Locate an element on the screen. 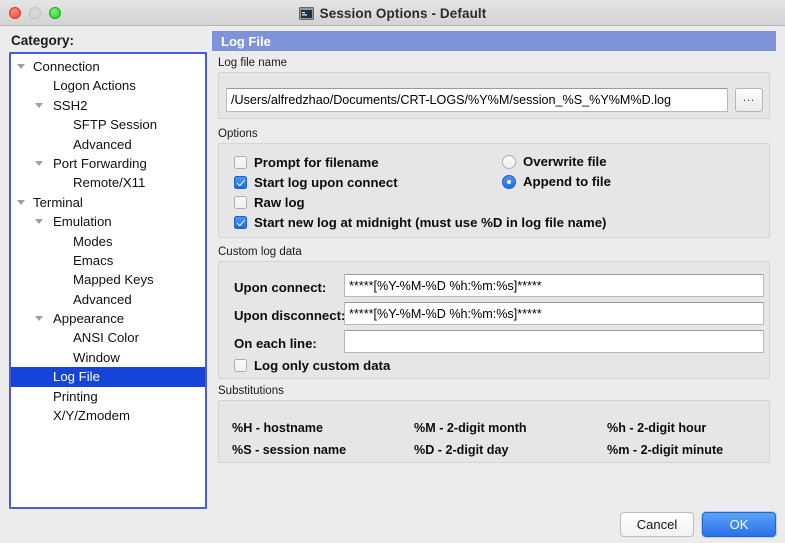  radio-label: Append to file is located at coordinates (567, 181).